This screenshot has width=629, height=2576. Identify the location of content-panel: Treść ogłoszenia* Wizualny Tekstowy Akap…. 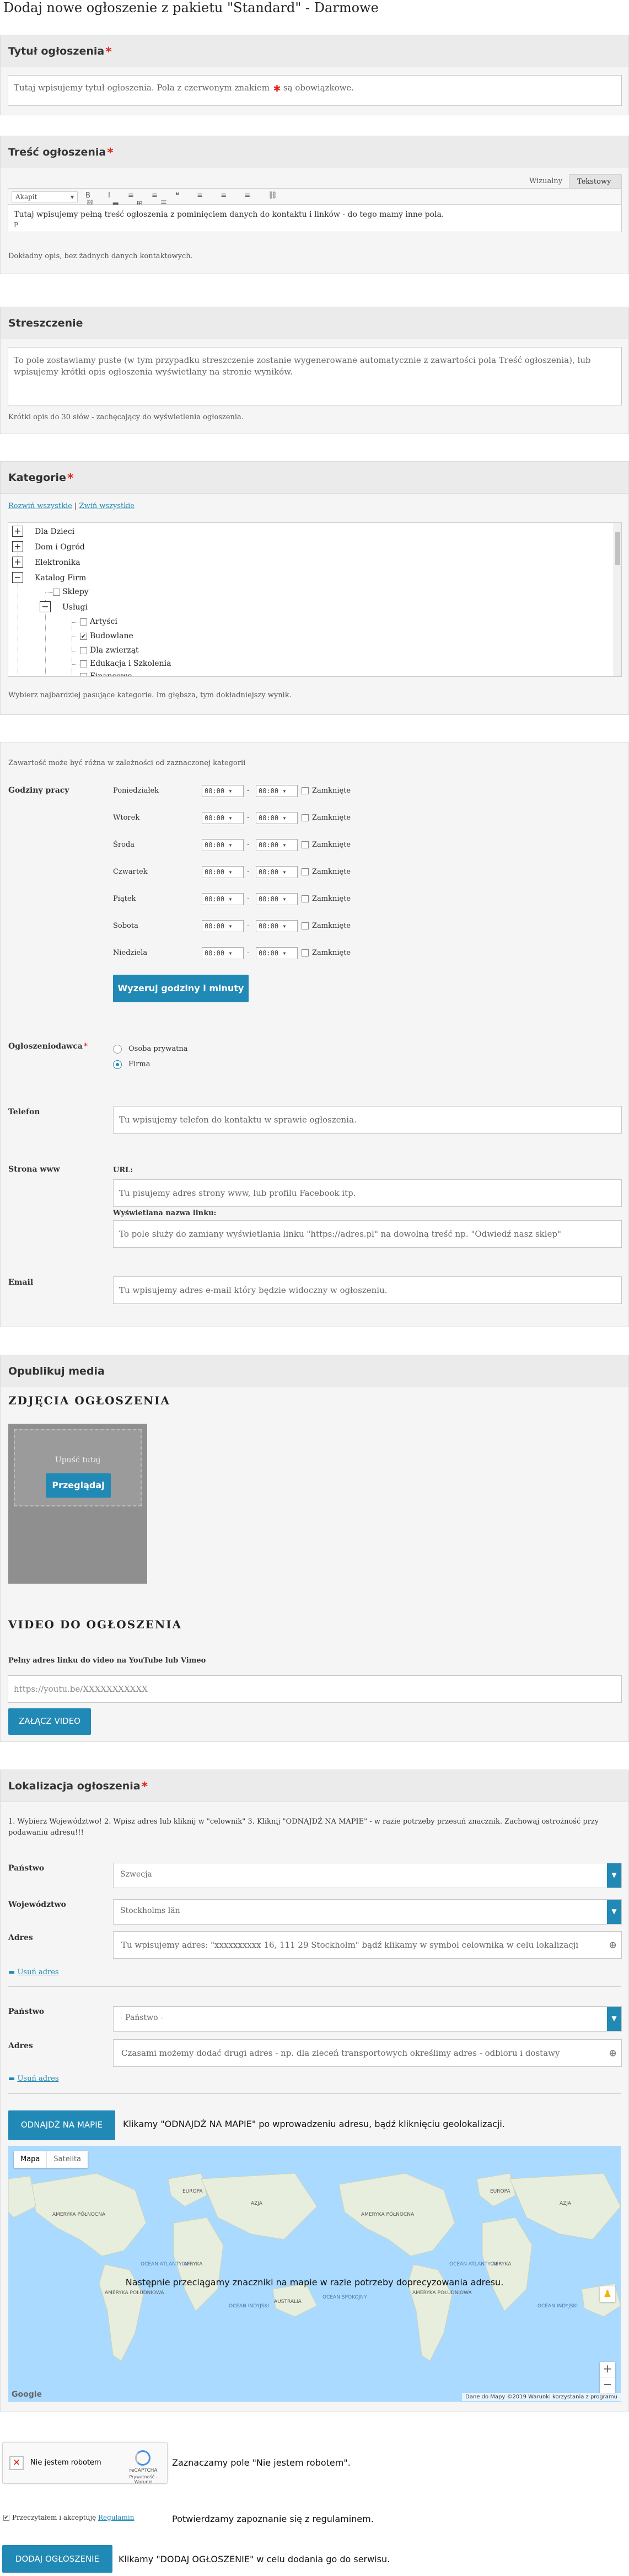
(314, 205).